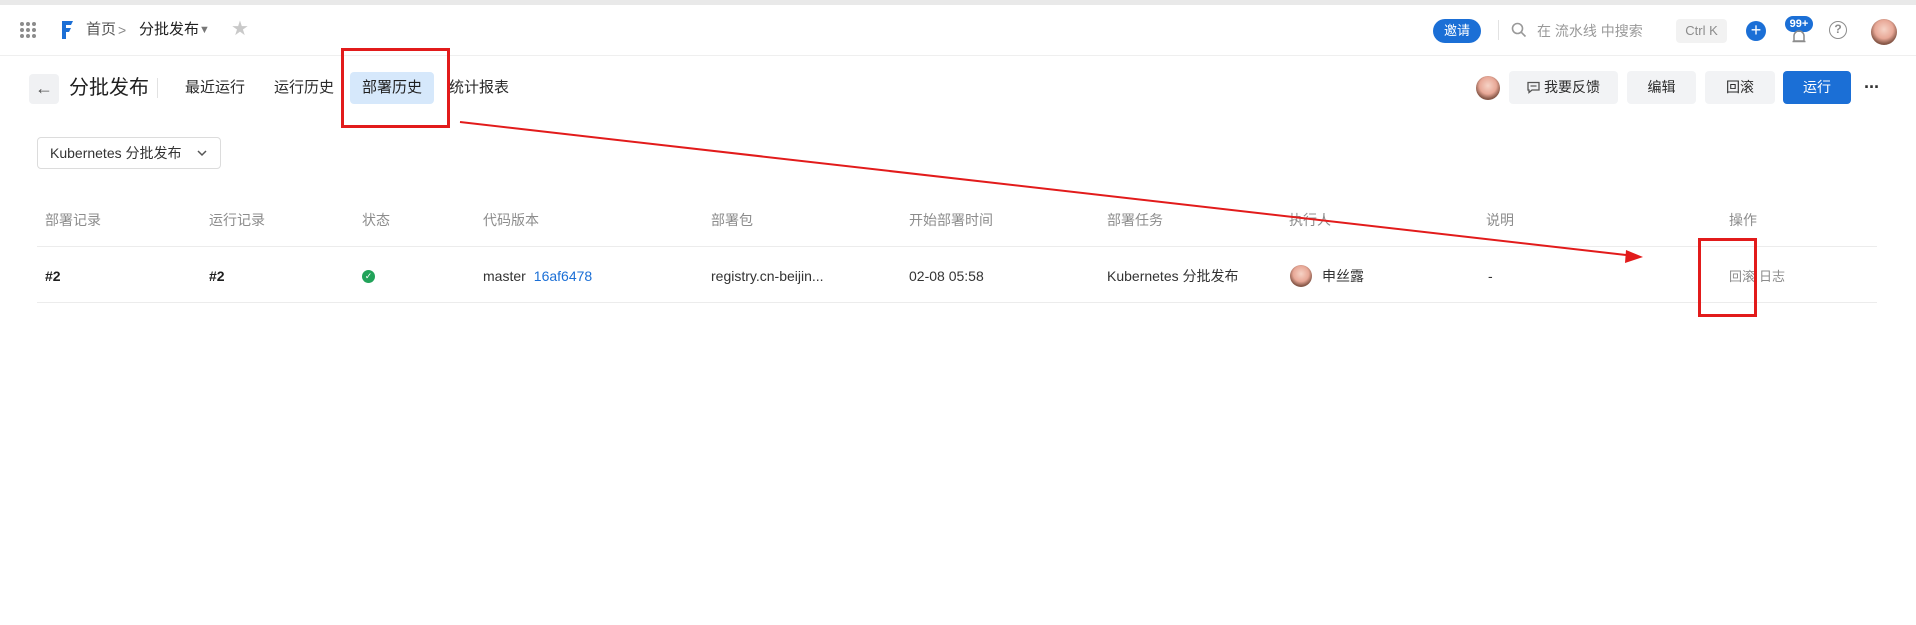  I want to click on chevron-down-icon: ▼, so click(204, 30).